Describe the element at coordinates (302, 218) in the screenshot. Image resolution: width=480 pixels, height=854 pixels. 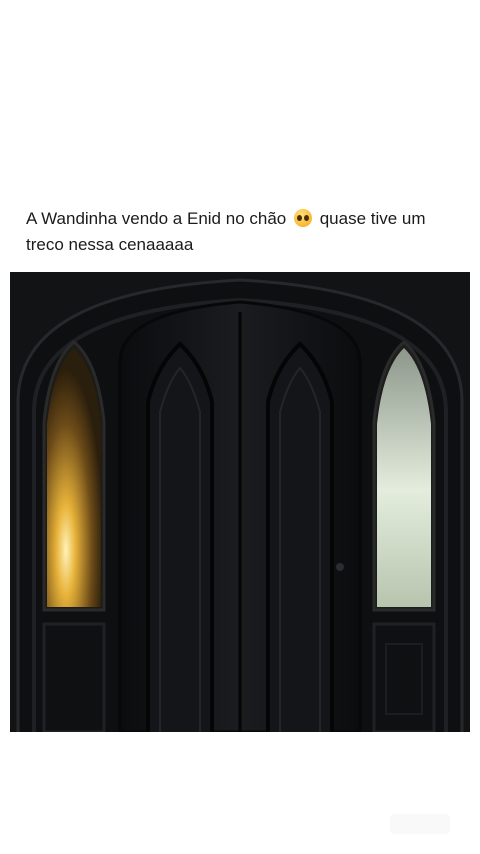
I see `pleading-face-emoji-icon` at that location.